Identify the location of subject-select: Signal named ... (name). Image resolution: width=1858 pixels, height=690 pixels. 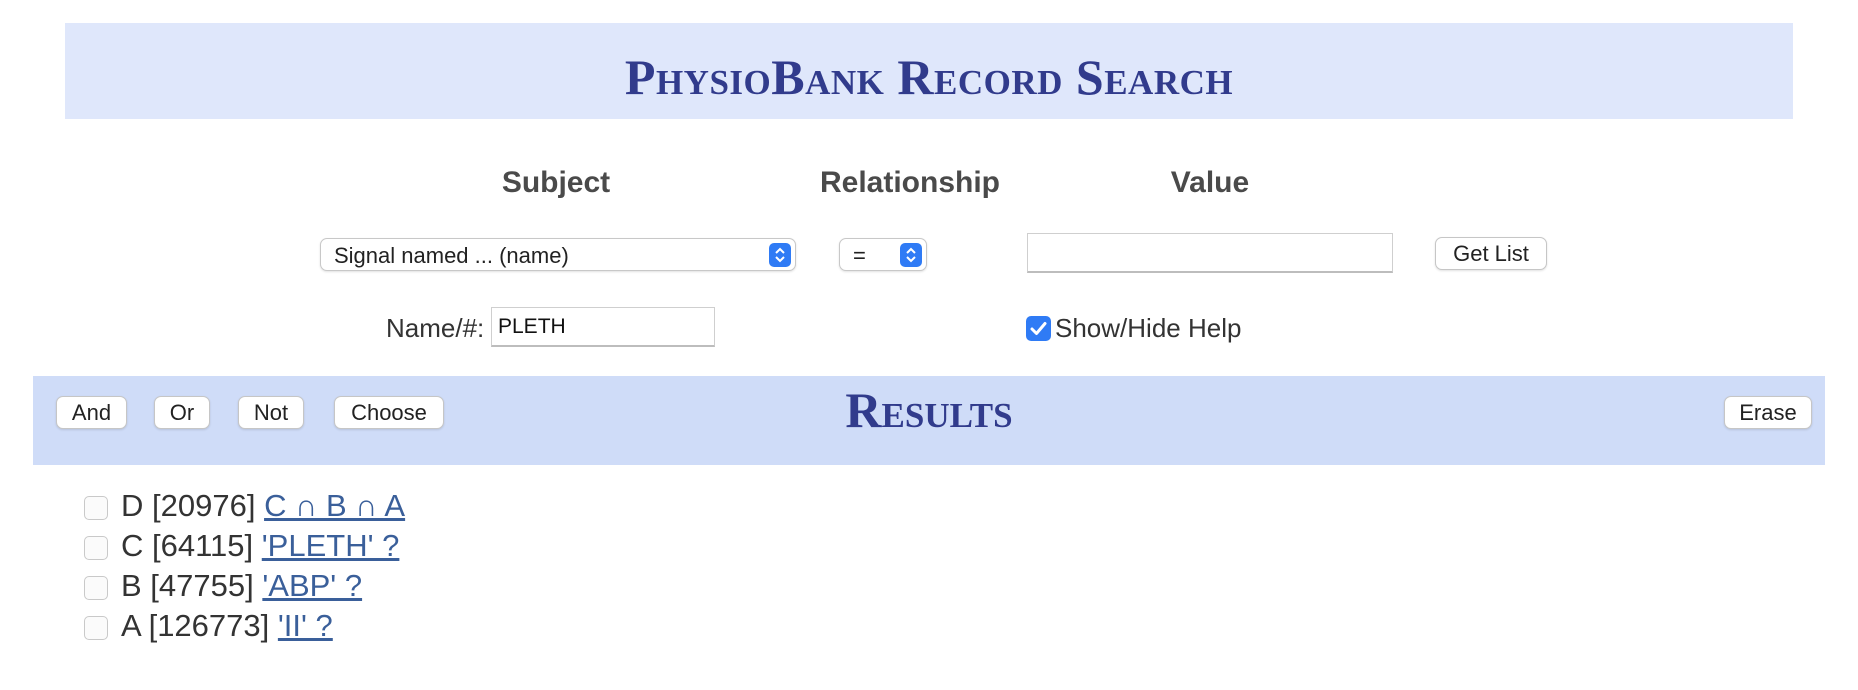
(558, 254).